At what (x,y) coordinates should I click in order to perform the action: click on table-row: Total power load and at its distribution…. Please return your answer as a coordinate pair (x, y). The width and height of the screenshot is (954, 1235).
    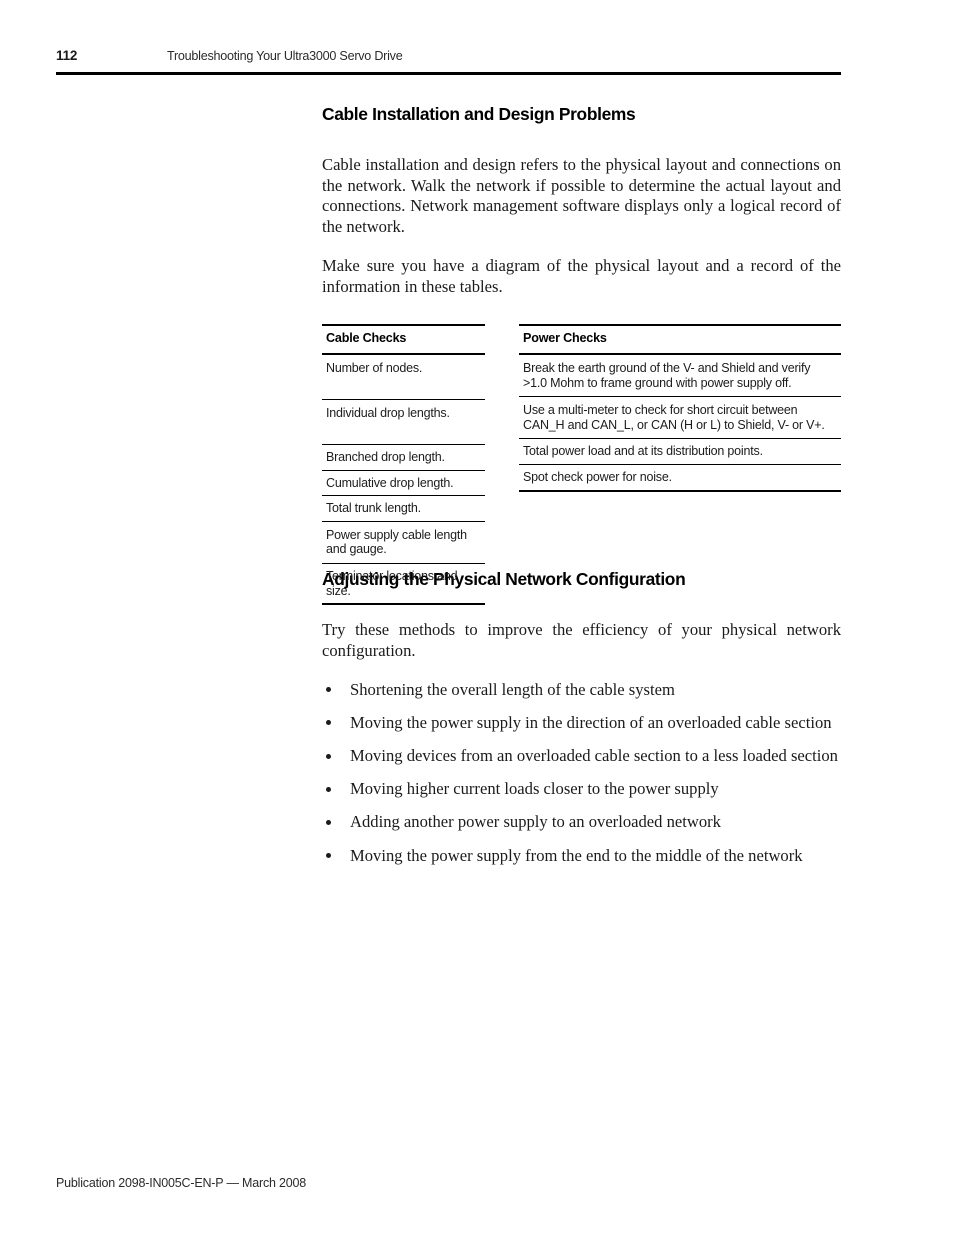
    Looking at the image, I should click on (680, 451).